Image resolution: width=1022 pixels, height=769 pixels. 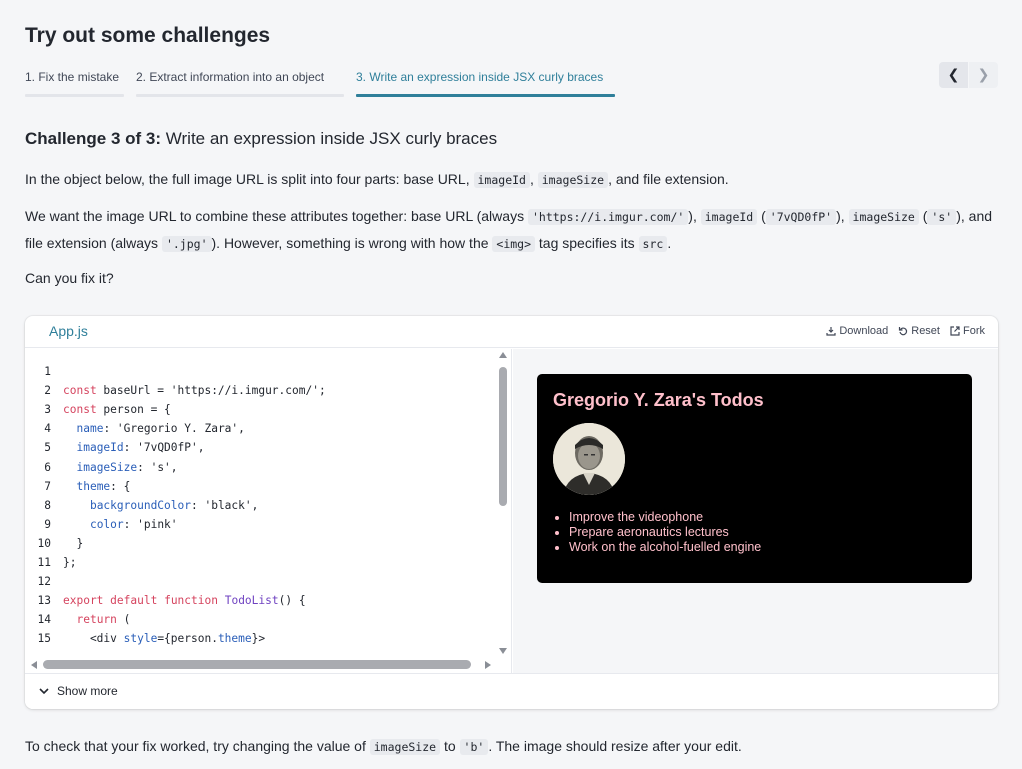 I want to click on scroll-right-arrow-icon, so click(x=488, y=665).